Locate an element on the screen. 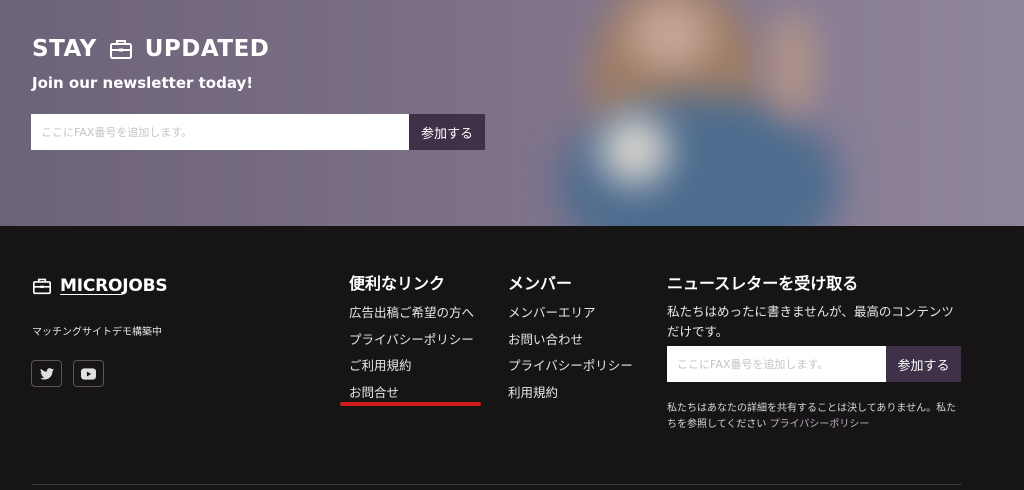  site-logo: MICROJOBS is located at coordinates (100, 286).